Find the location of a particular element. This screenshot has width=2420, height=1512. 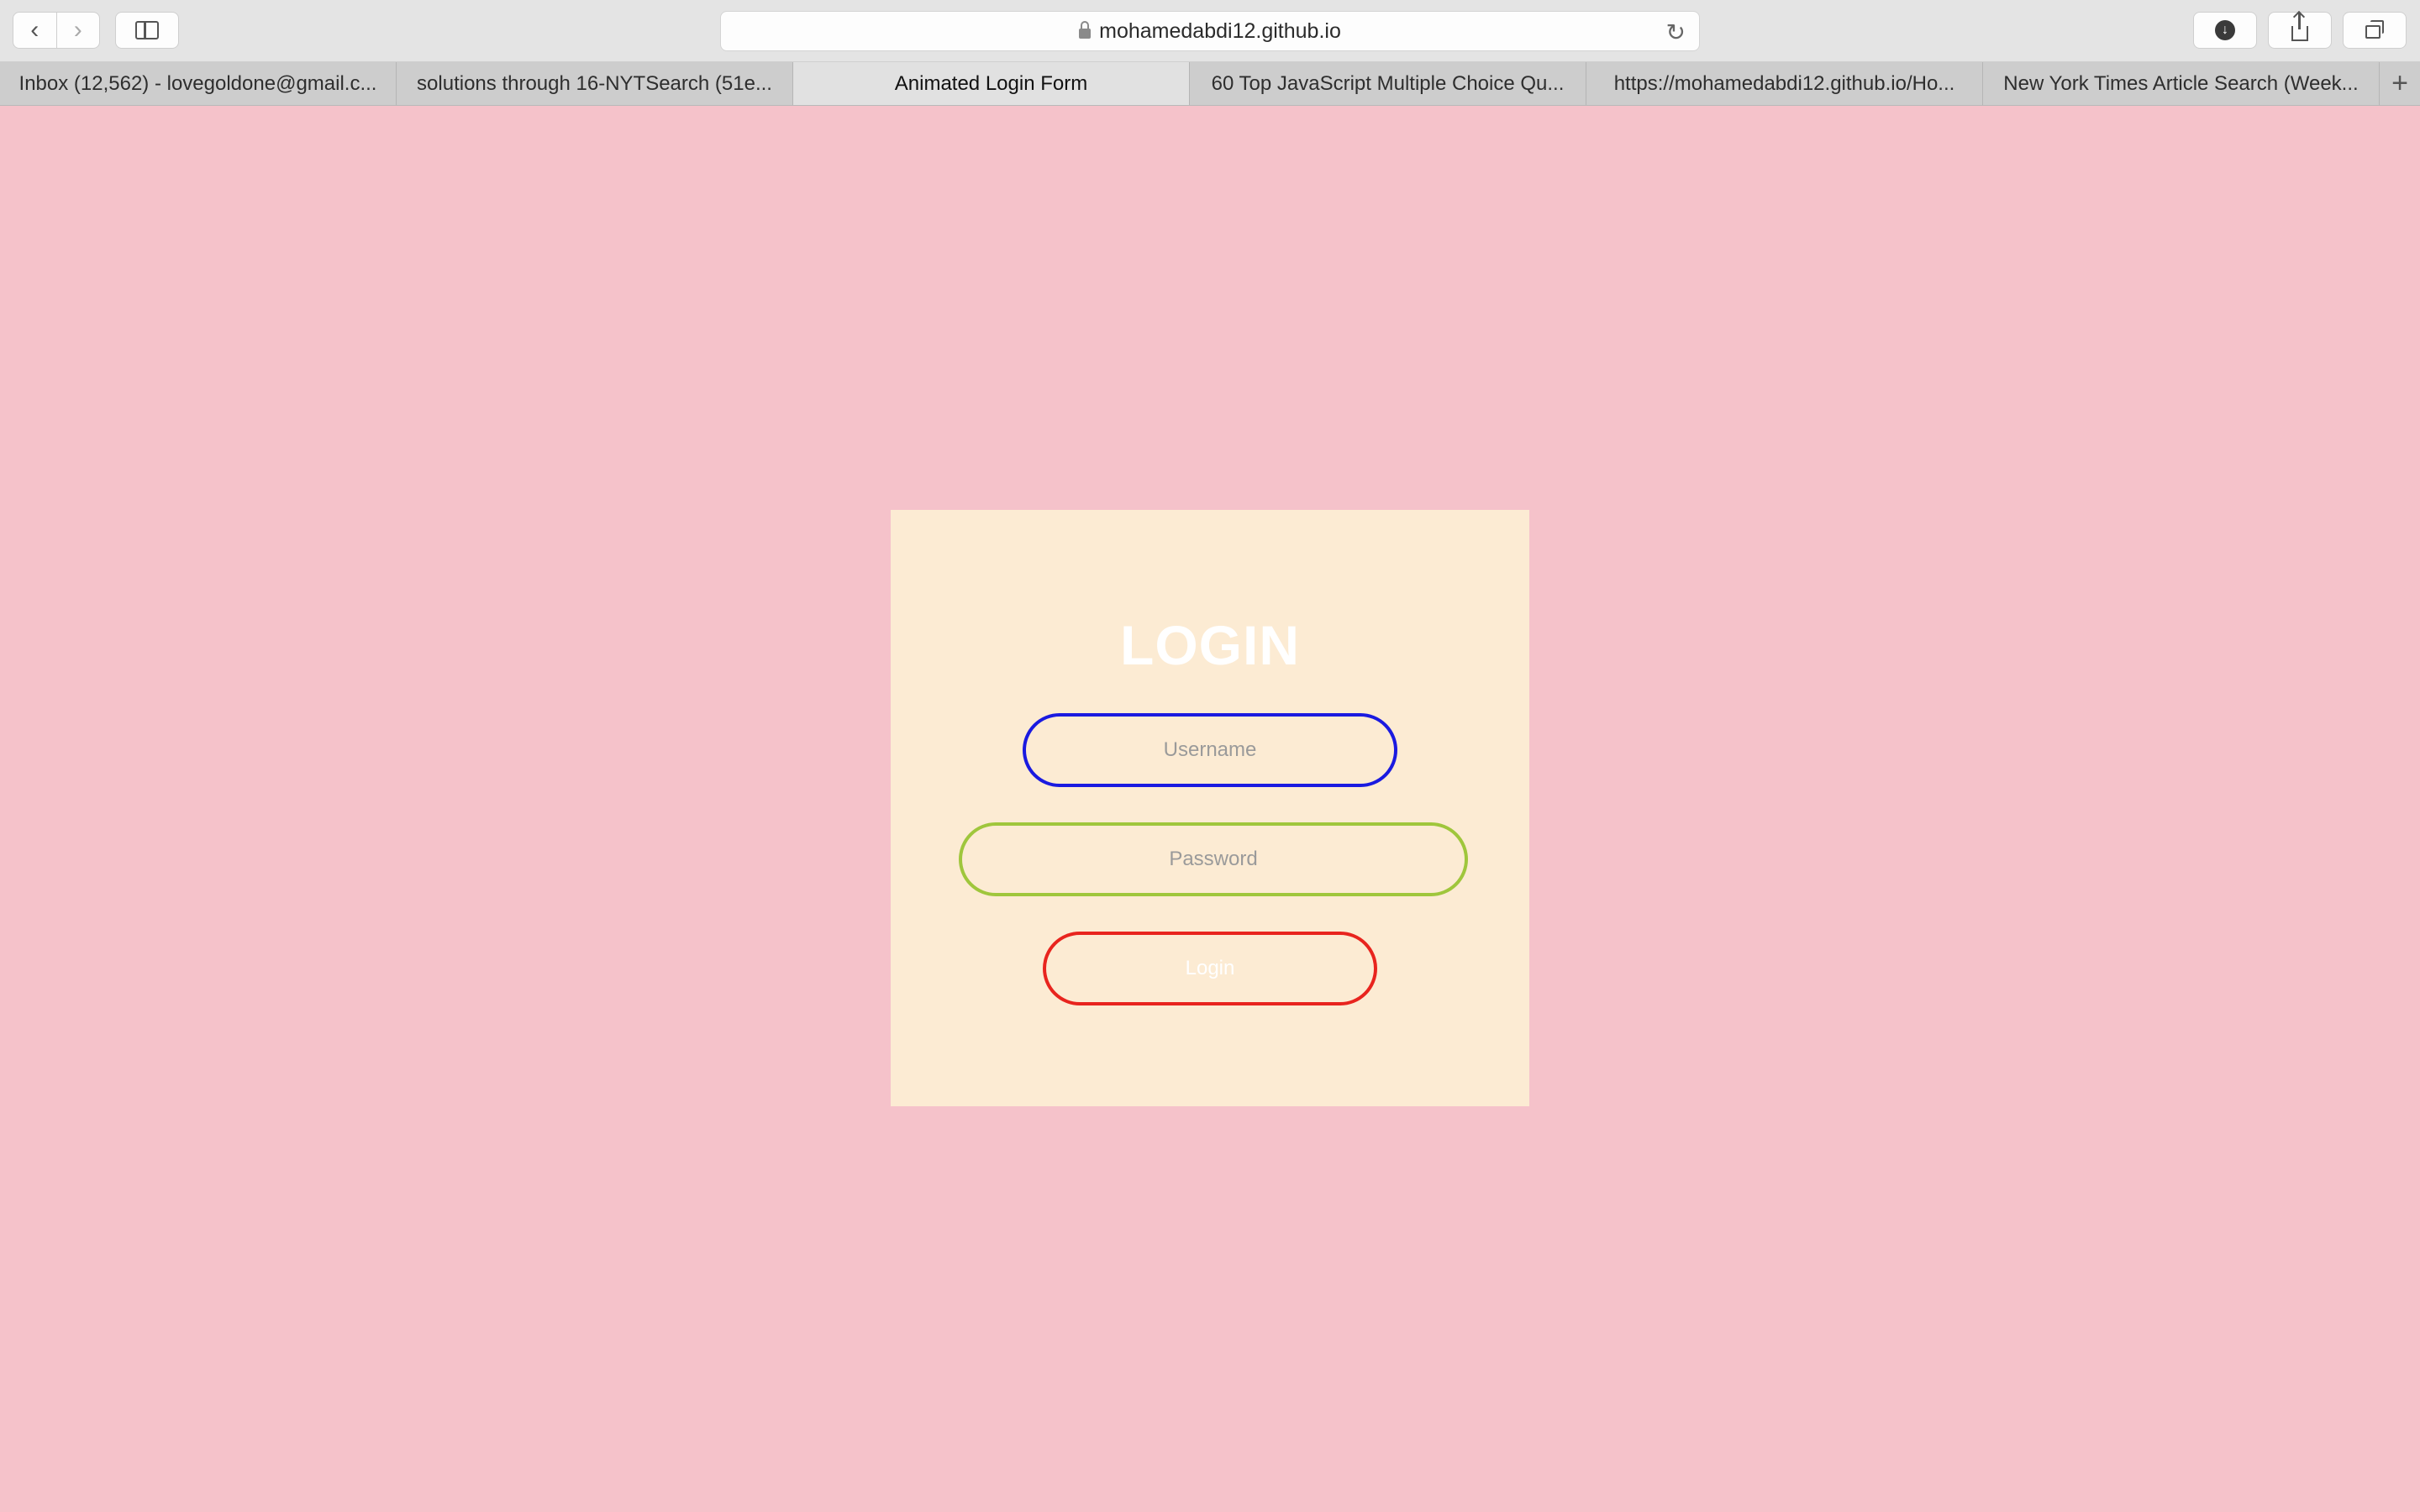

tab-overview-icon is located at coordinates (2374, 29).